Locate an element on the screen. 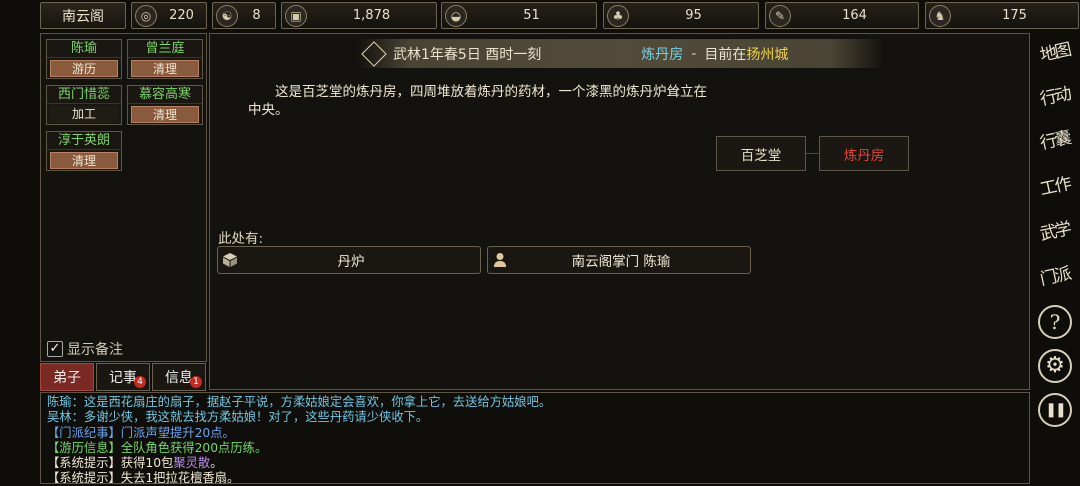 This screenshot has height=486, width=1080. notification-badge: 4 is located at coordinates (140, 382).